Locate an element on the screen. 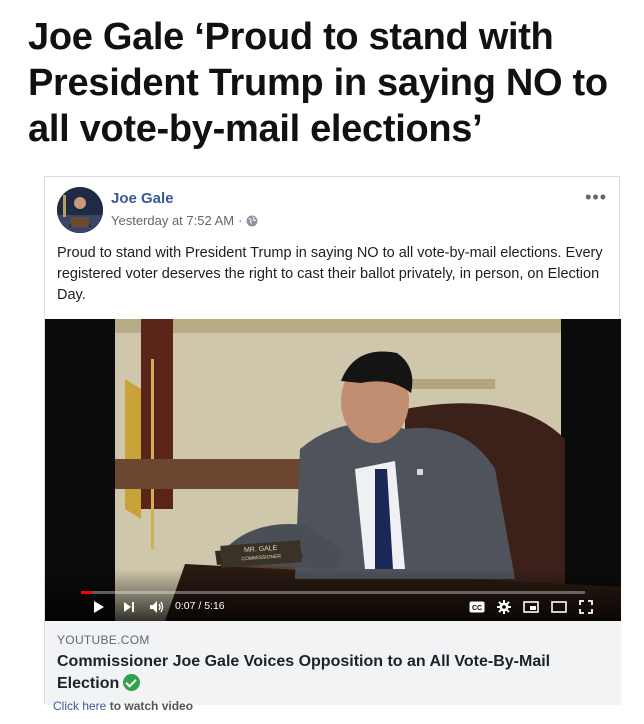 The image size is (644, 724). settings-icon is located at coordinates (504, 607).